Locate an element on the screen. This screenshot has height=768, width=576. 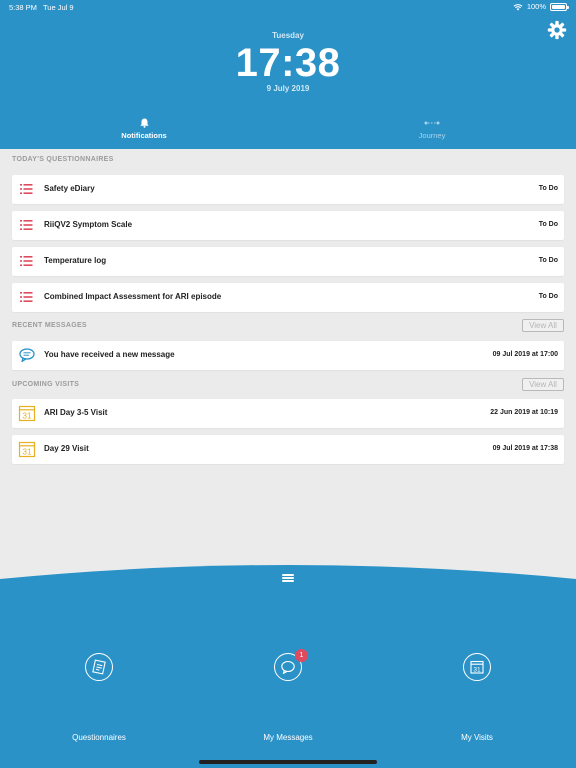
questionnaire-item: Temperature log To Do is located at coordinates (288, 261).